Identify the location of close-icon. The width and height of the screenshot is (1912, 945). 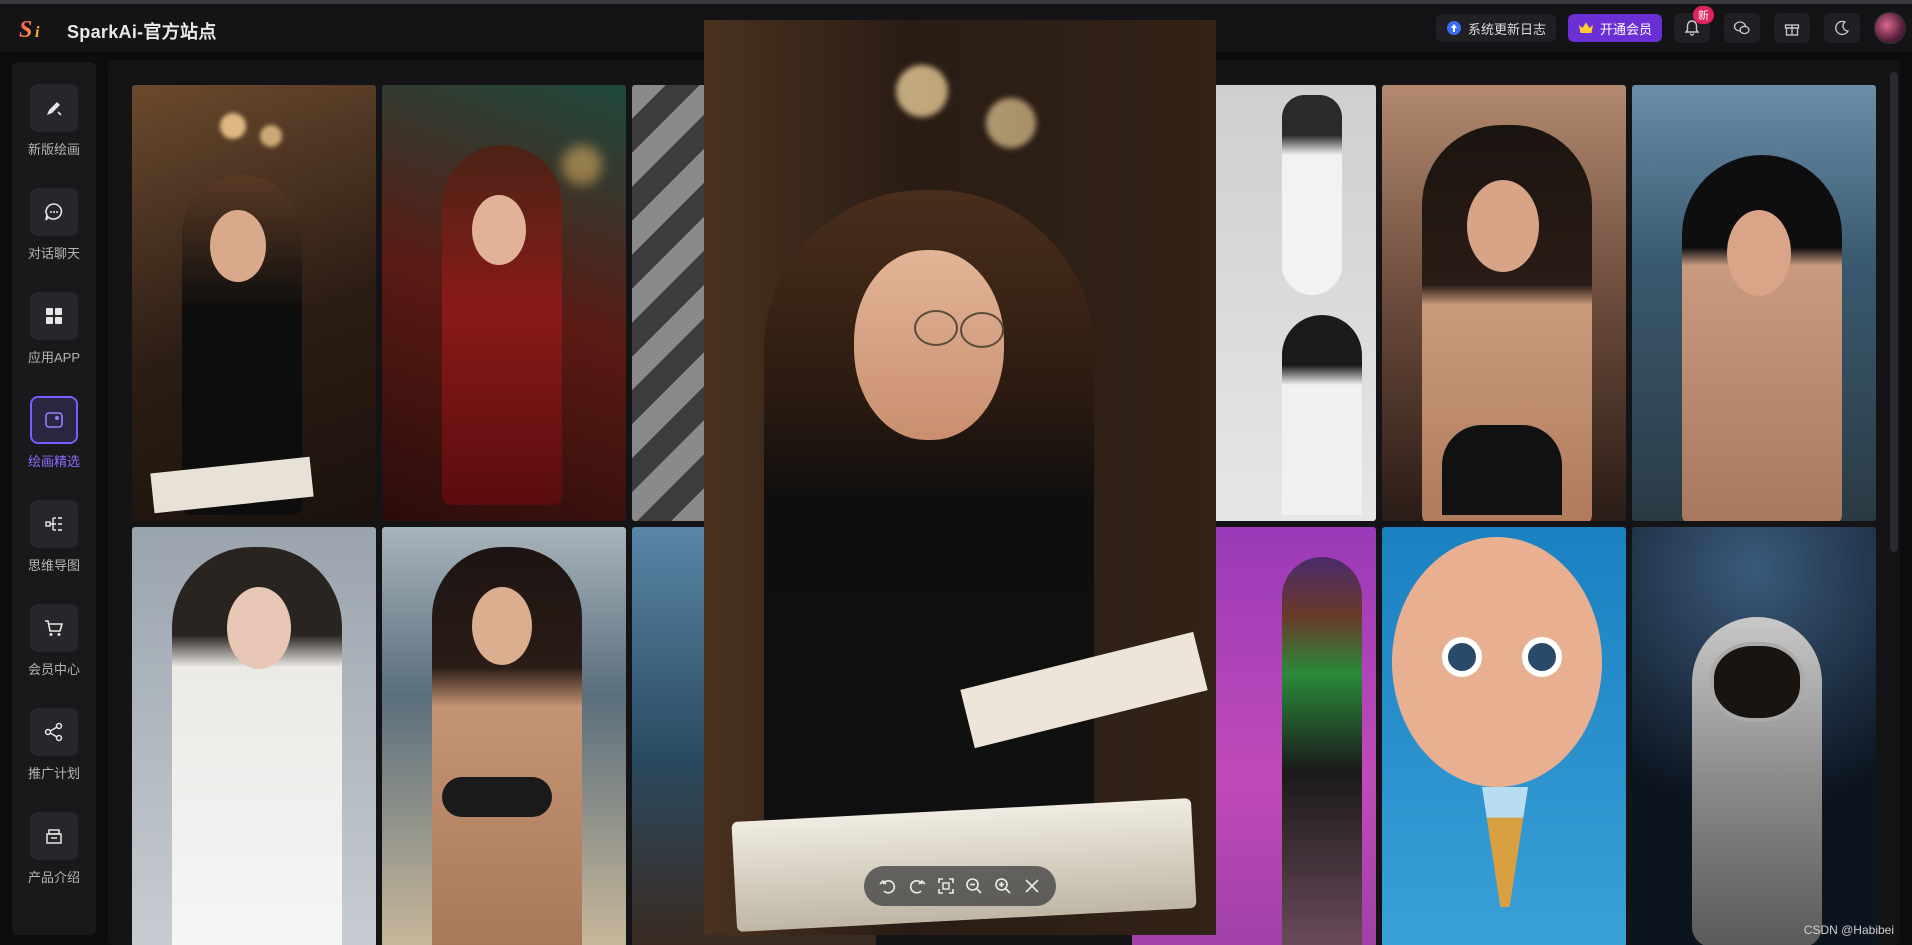
(1032, 886).